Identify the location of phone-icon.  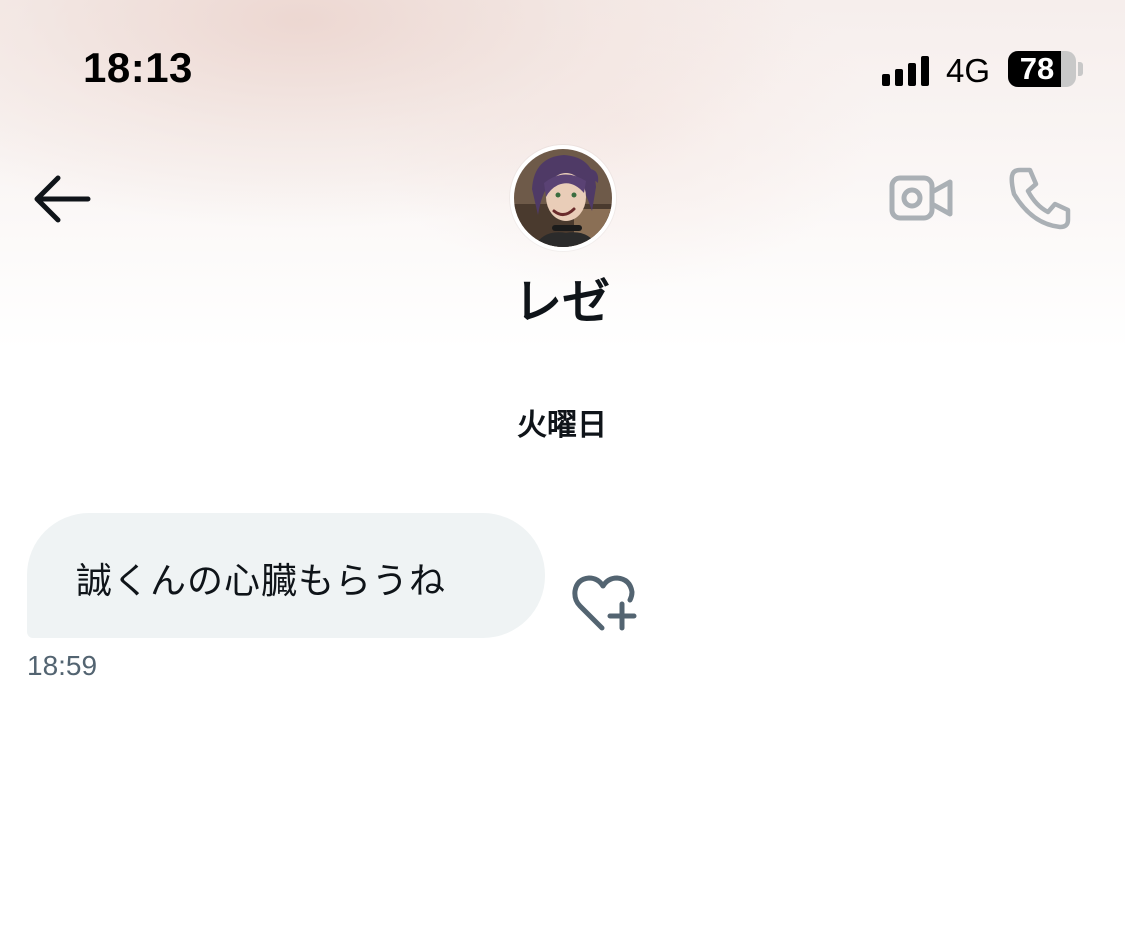
(1040, 198).